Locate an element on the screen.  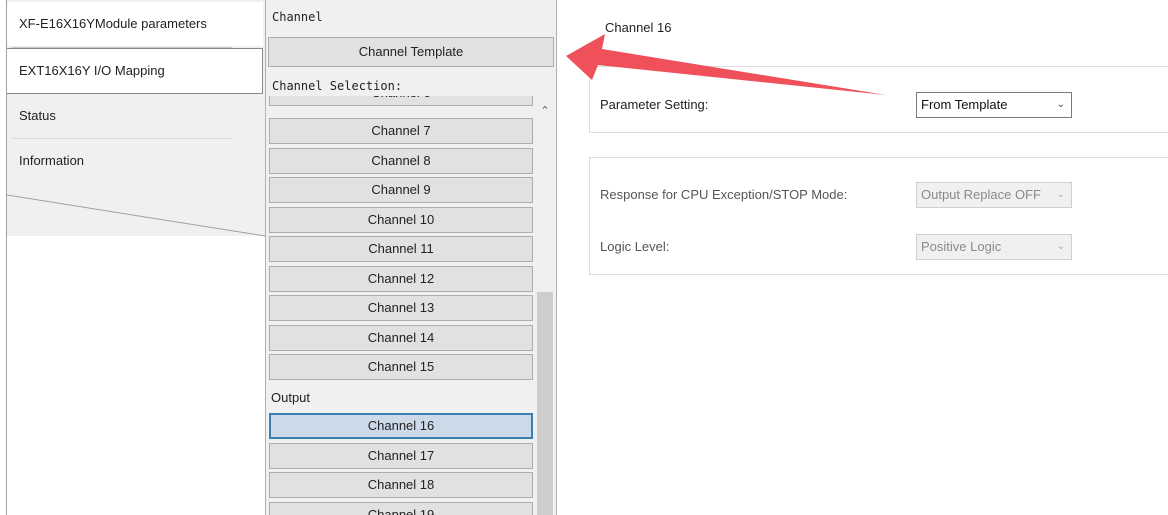
cpu-exception-label: Response for CPU Exception/STOP Mode: is located at coordinates (724, 194).